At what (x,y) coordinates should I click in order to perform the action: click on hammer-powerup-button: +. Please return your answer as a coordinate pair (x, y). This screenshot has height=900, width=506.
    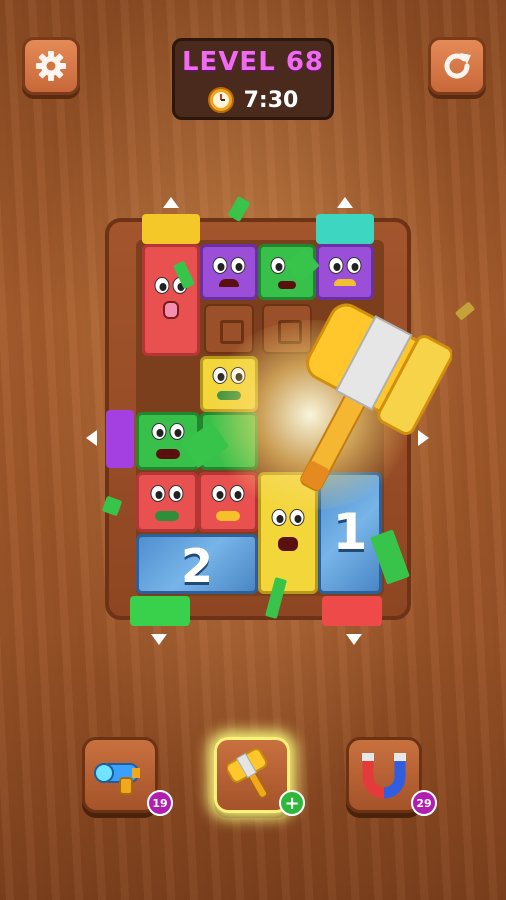
    Looking at the image, I should click on (259, 776).